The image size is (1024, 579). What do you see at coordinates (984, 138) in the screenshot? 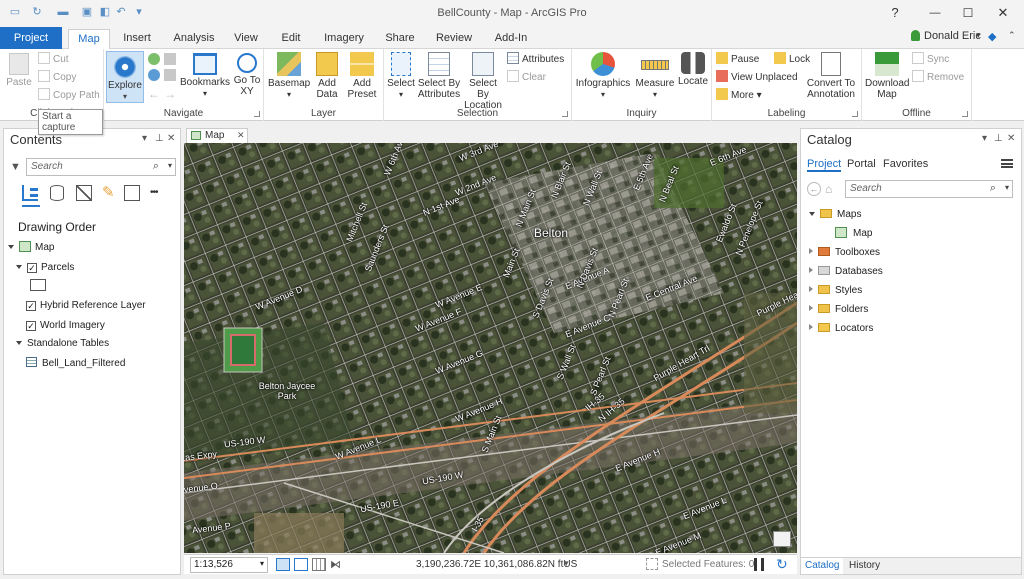
I see `catalog-menu-icon: ▾` at bounding box center [984, 138].